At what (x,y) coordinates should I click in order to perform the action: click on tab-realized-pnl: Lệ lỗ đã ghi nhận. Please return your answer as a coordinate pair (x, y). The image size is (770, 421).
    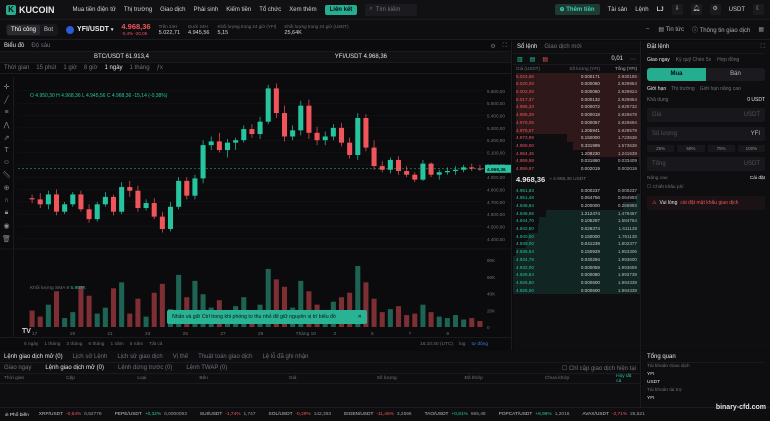
    Looking at the image, I should click on (285, 357).